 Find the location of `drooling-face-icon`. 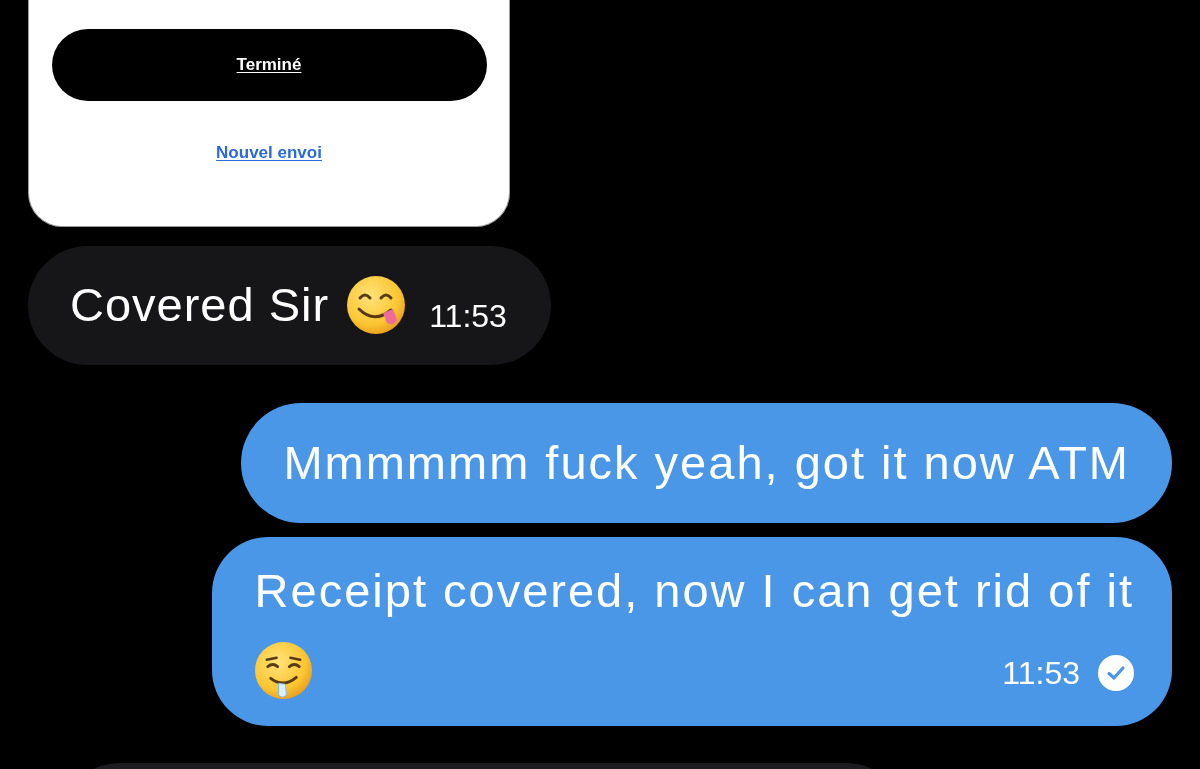

drooling-face-icon is located at coordinates (283, 671).